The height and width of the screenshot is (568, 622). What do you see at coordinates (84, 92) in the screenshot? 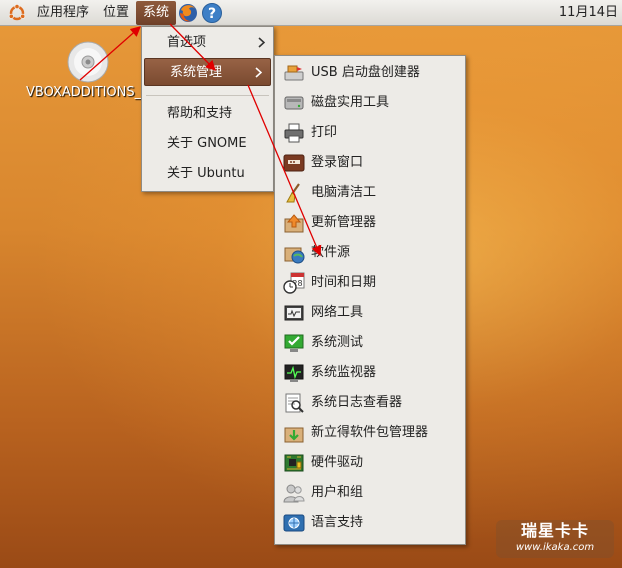
I see `desktop-icon-label: VBOXADDITIONS_` at bounding box center [84, 92].